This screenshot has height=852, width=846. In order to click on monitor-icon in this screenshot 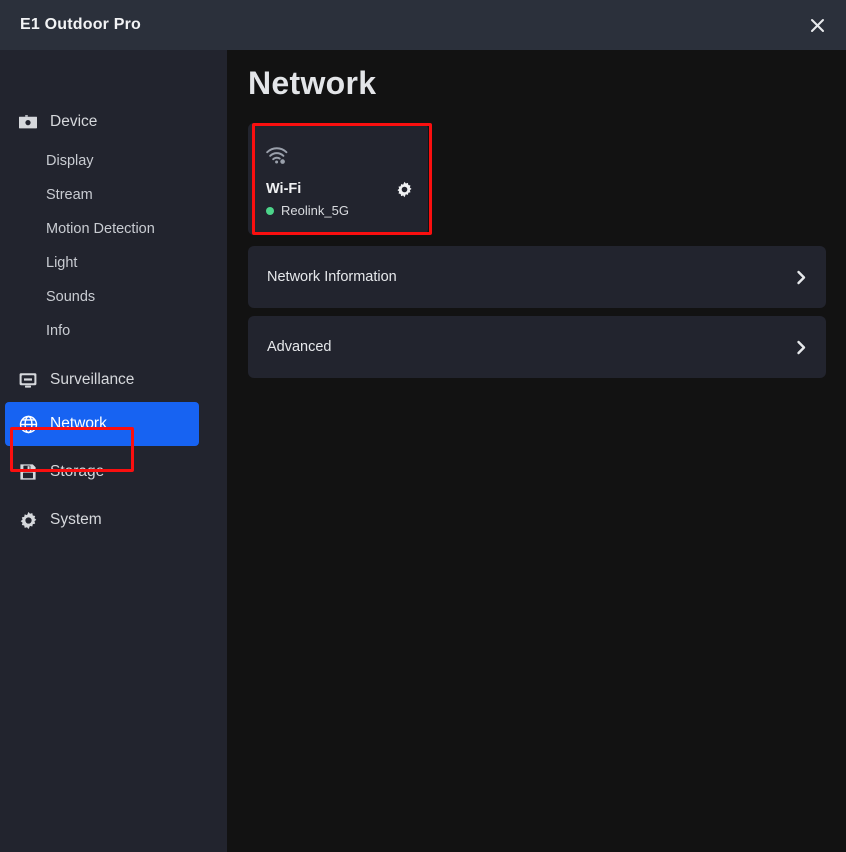, I will do `click(28, 380)`.